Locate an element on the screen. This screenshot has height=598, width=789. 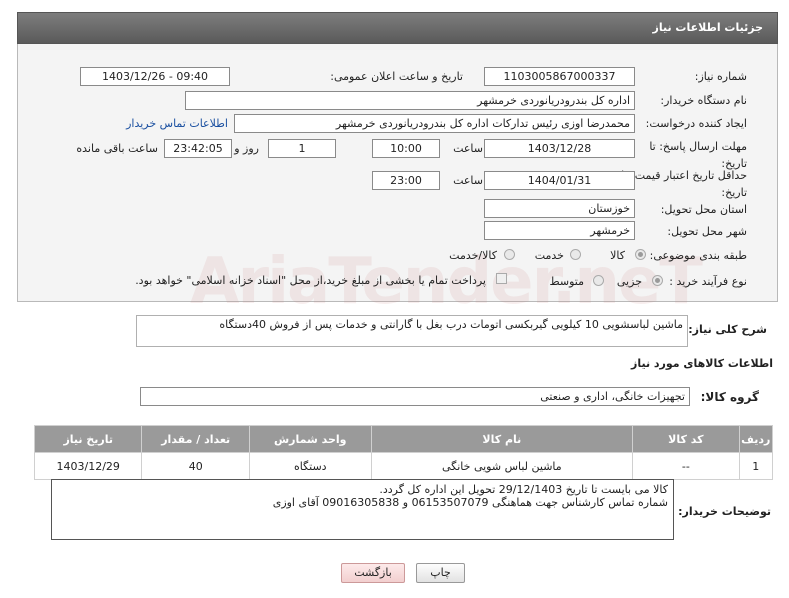
city-label: شهر محل تحویل: is located at coordinates (707, 231).